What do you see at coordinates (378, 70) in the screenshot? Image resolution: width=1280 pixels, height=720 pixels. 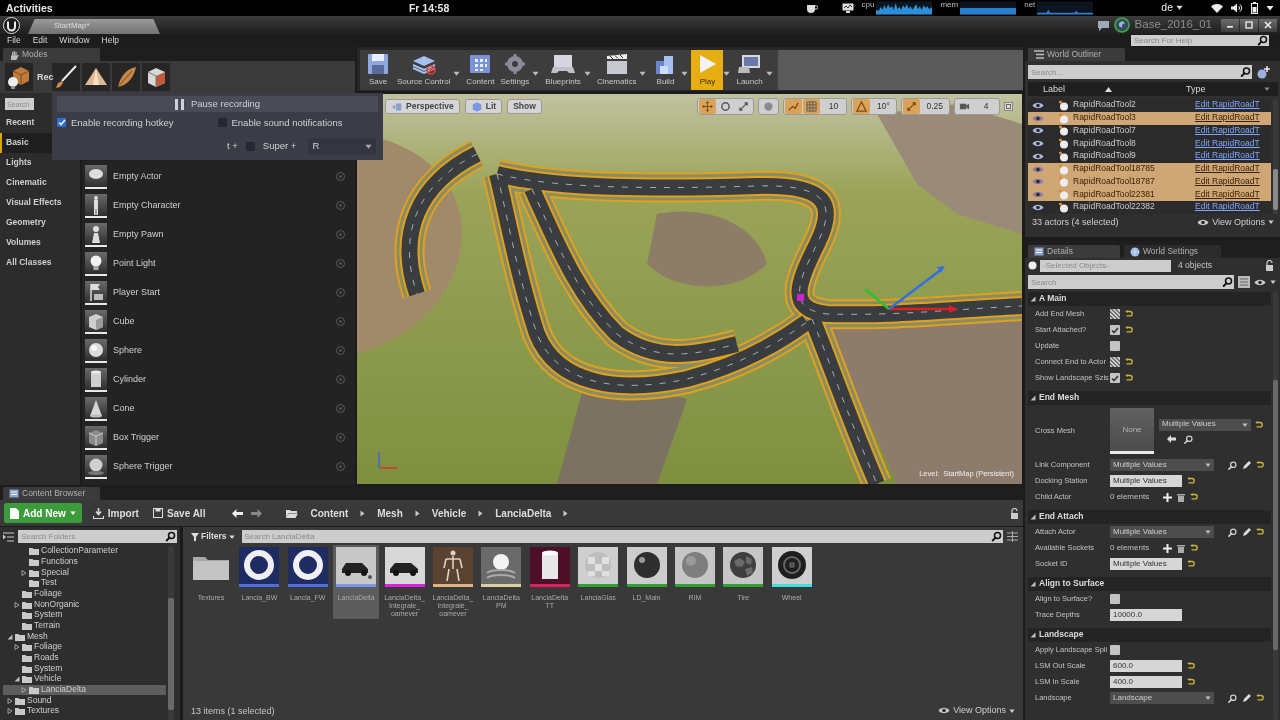 I see `toolbar-button: Save` at bounding box center [378, 70].